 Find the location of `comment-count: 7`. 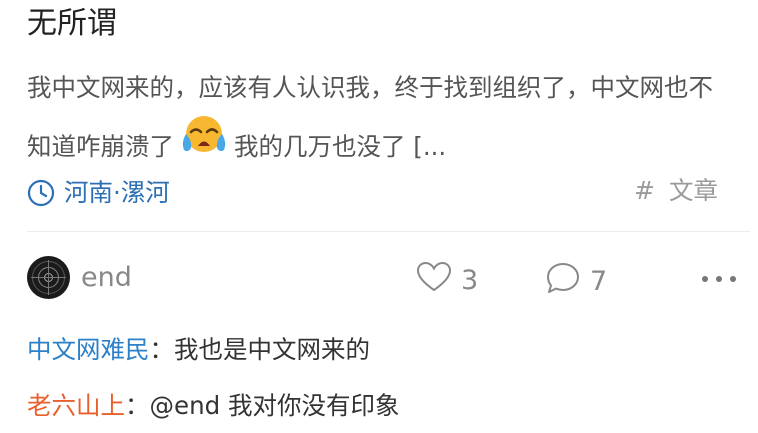

comment-count: 7 is located at coordinates (599, 281).